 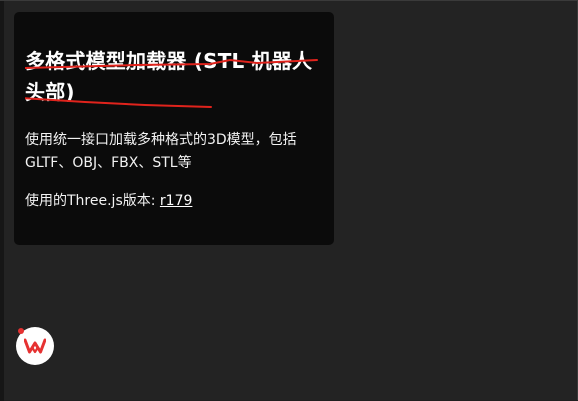 I want to click on title-wrap: 多格式模型加载器 (STL 机器人头部), so click(x=173, y=77).